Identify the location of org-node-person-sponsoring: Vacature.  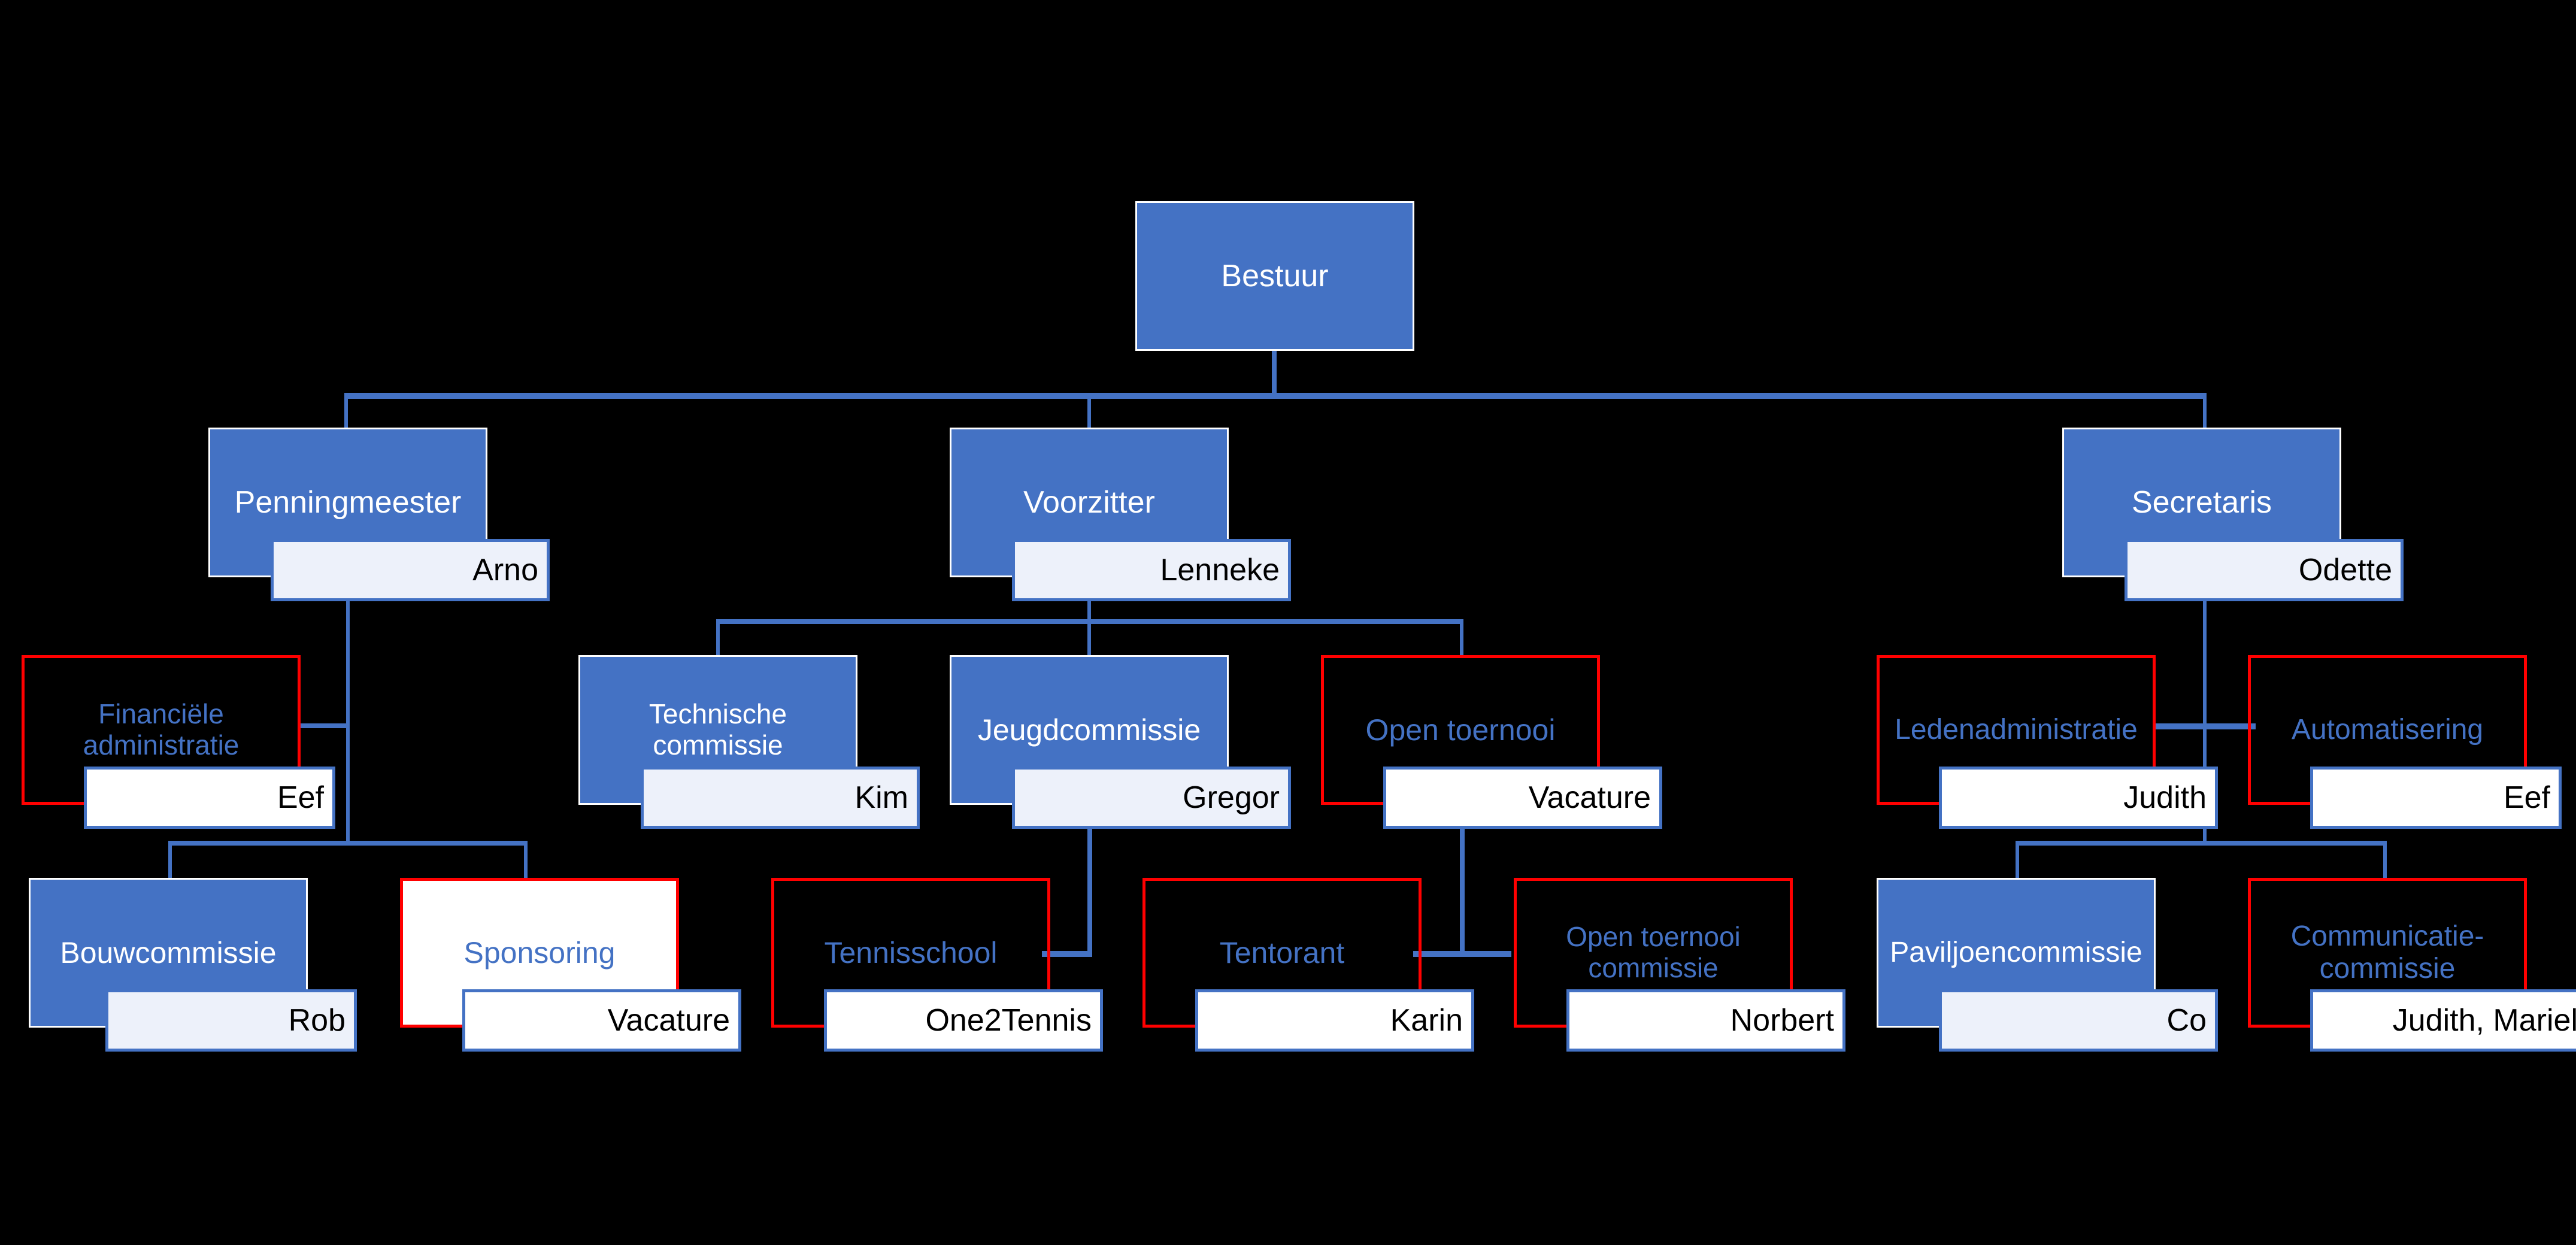
(668, 1020).